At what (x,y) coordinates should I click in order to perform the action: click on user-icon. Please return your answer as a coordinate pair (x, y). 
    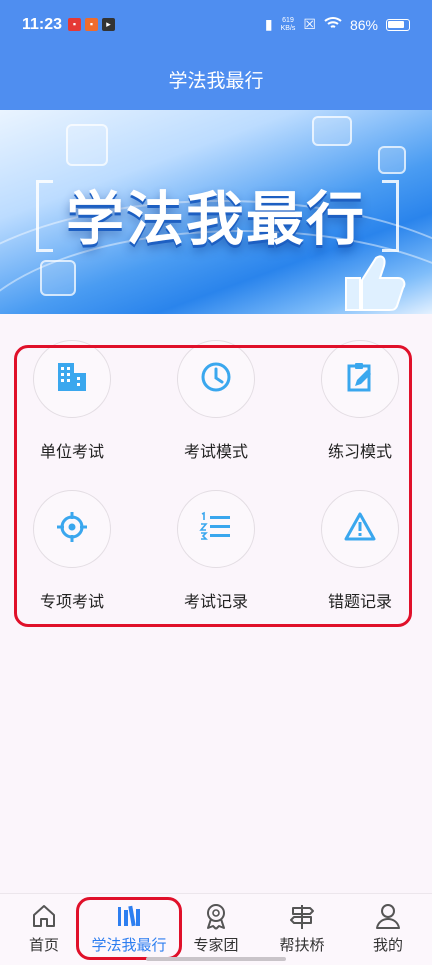
    Looking at the image, I should click on (388, 916).